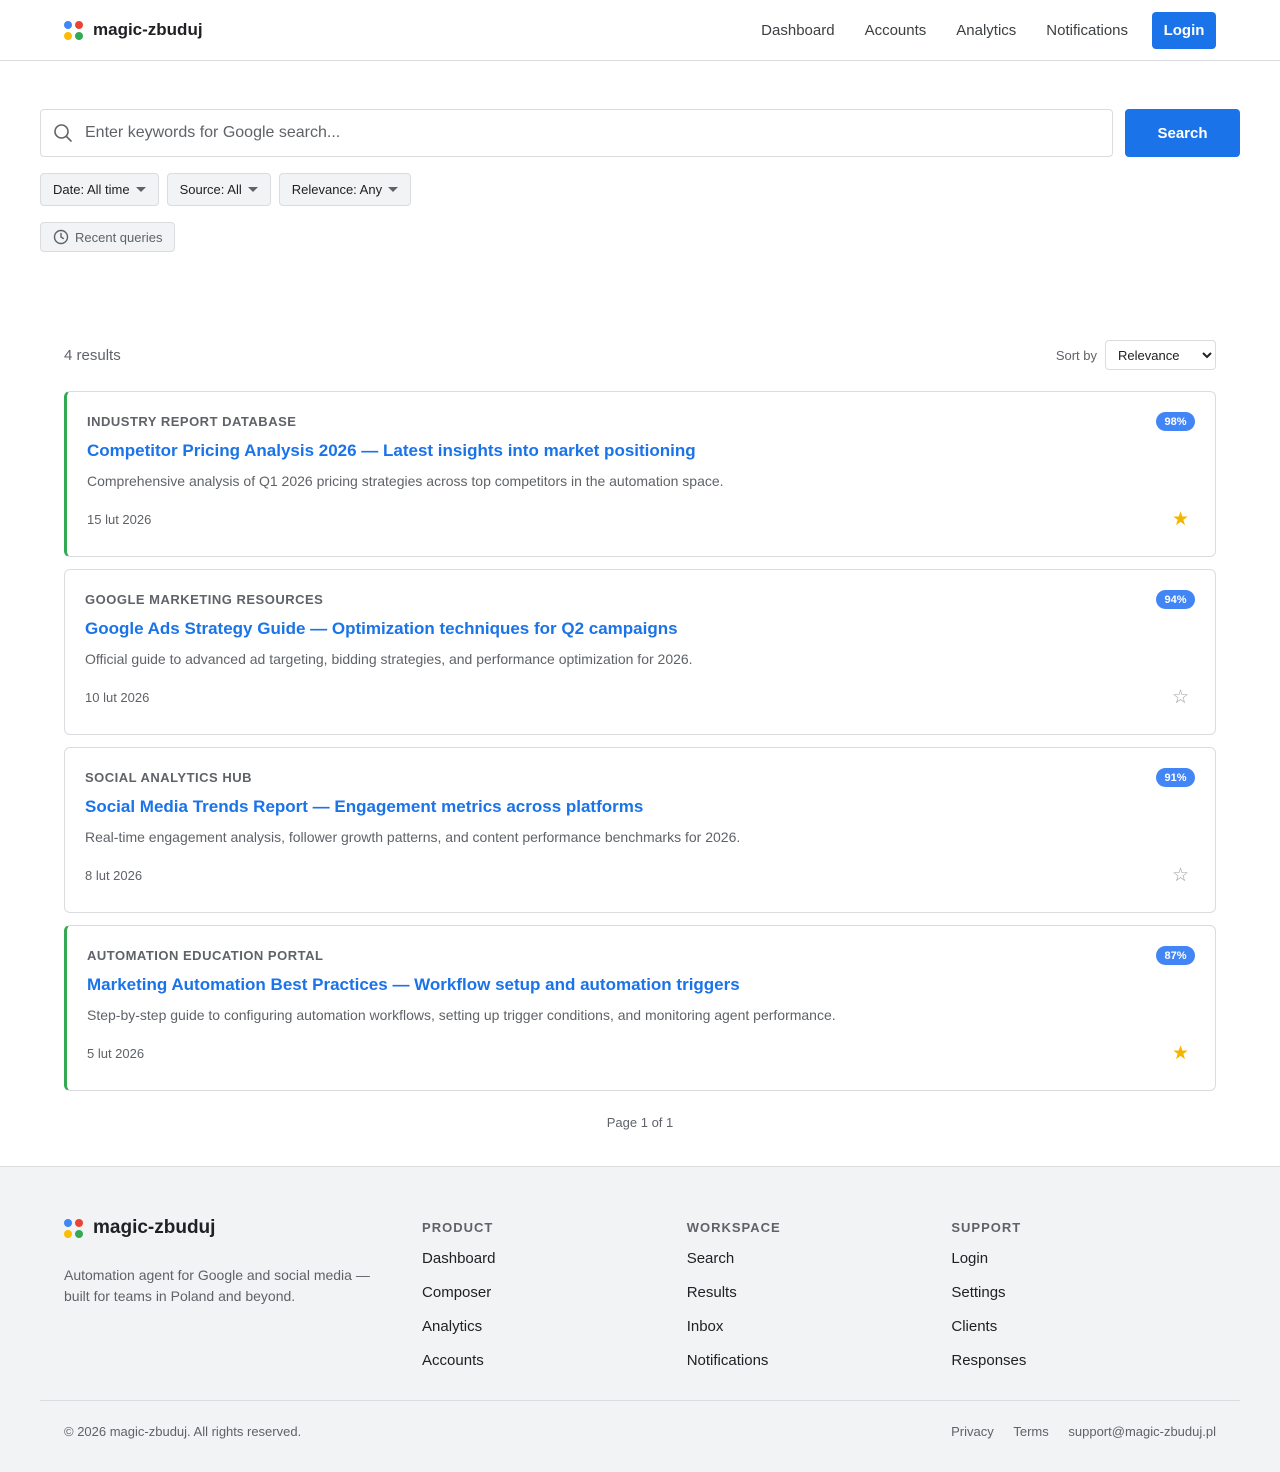 This screenshot has width=1280, height=1472. I want to click on relevance-badge: 91%, so click(1175, 777).